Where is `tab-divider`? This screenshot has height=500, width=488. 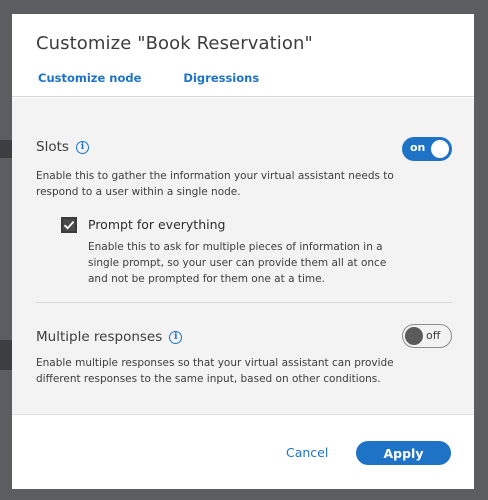
tab-divider is located at coordinates (243, 96).